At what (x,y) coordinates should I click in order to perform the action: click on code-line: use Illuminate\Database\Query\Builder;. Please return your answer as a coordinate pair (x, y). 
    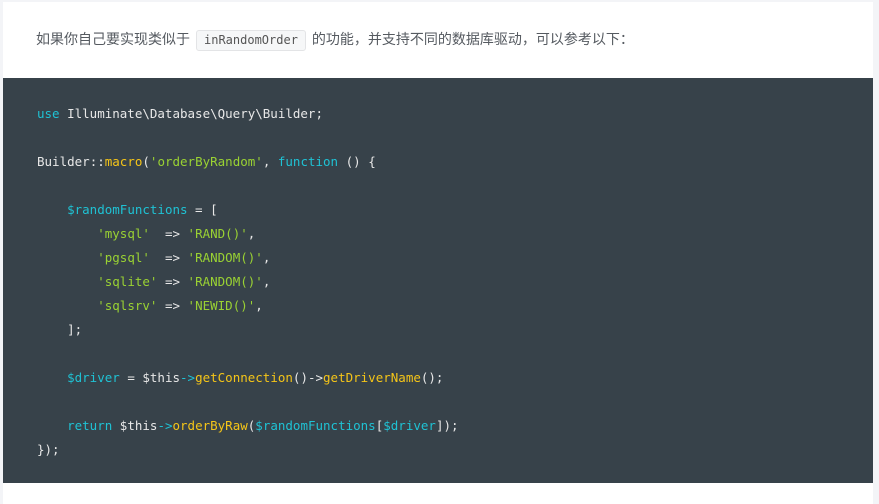
    Looking at the image, I should click on (180, 113).